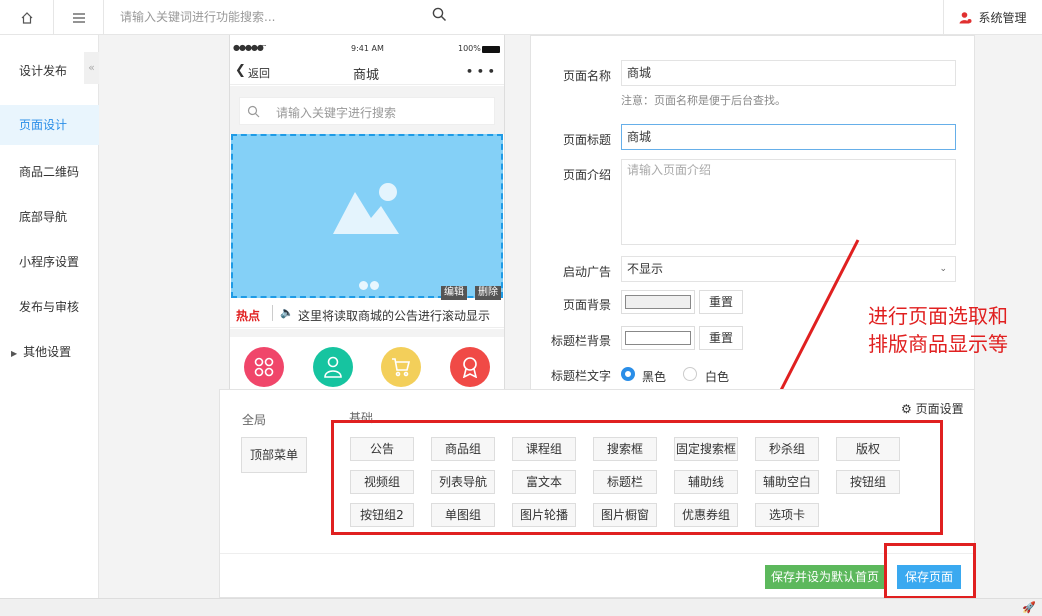 This screenshot has width=1042, height=616. What do you see at coordinates (992, 17) in the screenshot?
I see `system-management-menu: 系统管理` at bounding box center [992, 17].